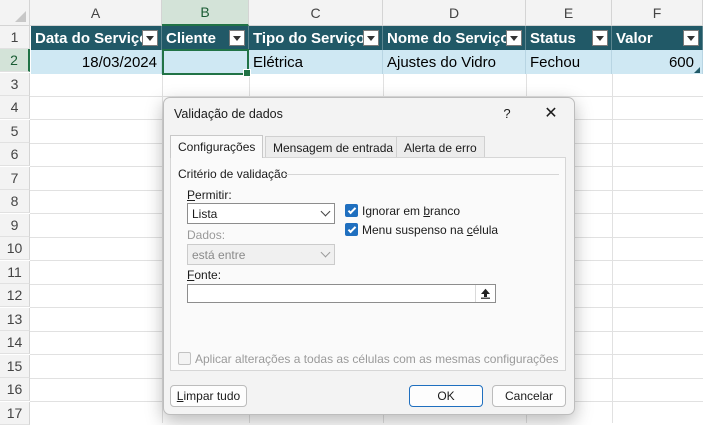  What do you see at coordinates (446, 396) in the screenshot?
I see `ok-button: OK` at bounding box center [446, 396].